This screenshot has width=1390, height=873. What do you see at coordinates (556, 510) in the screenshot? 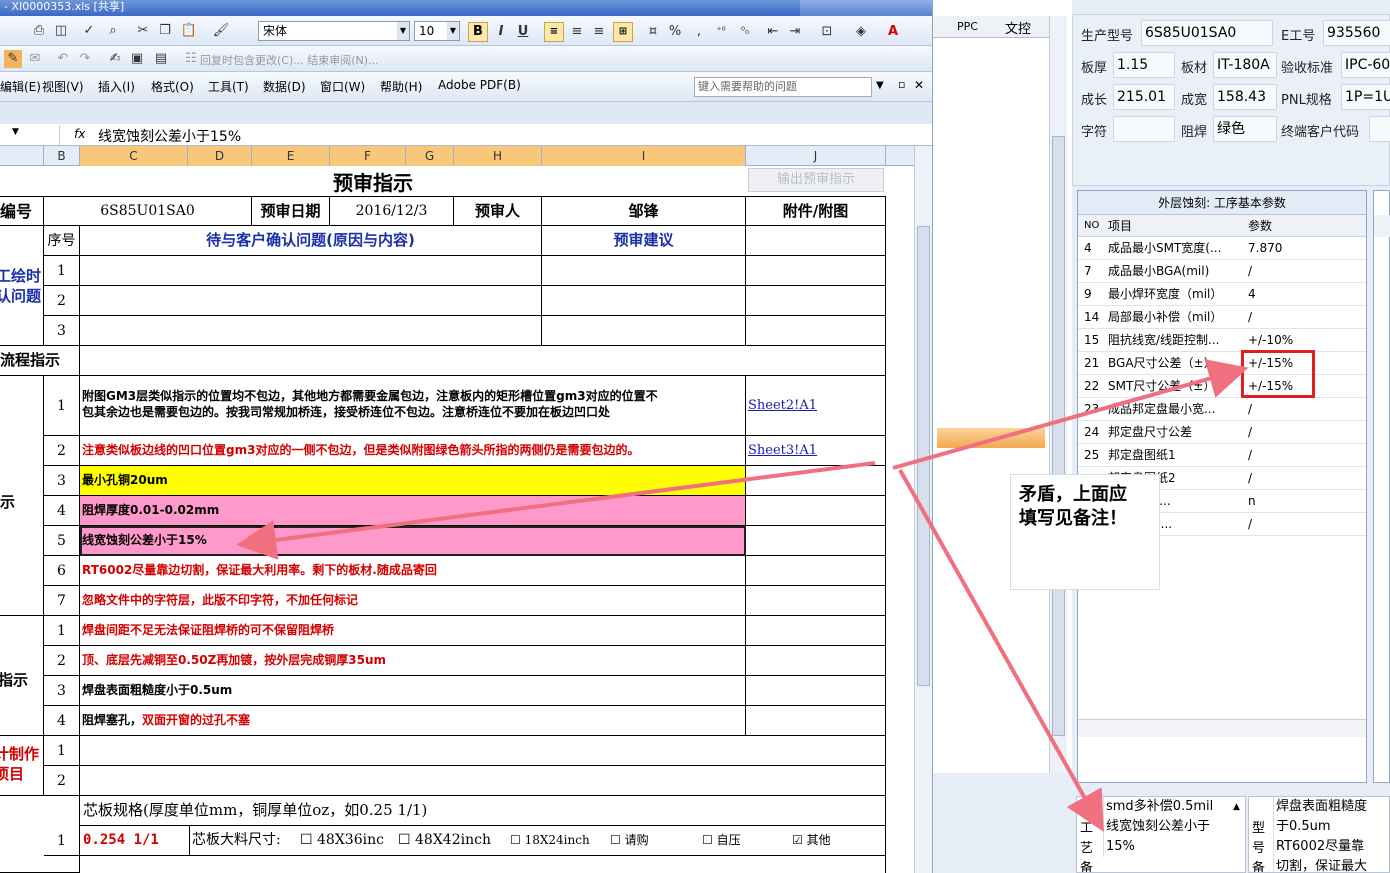
I see `arrow-to-sheet-row` at bounding box center [556, 510].